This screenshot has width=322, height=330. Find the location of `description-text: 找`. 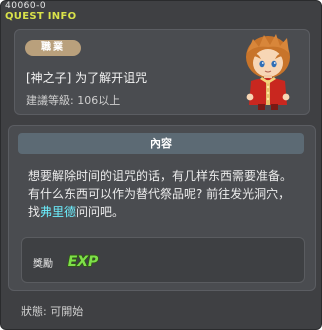

description-text: 找 is located at coordinates (34, 212).